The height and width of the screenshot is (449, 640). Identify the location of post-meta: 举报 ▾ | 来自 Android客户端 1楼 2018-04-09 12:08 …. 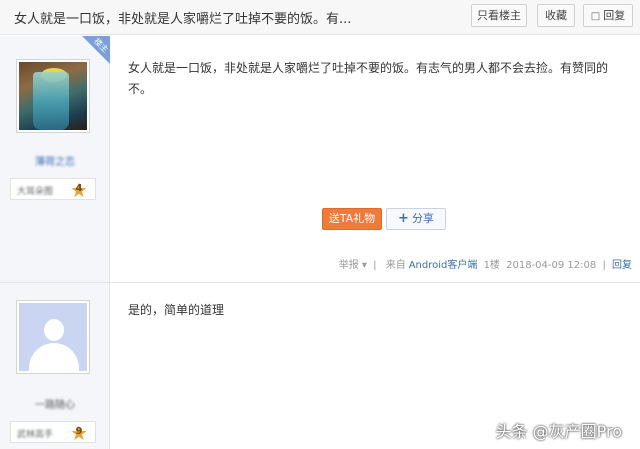
(482, 263).